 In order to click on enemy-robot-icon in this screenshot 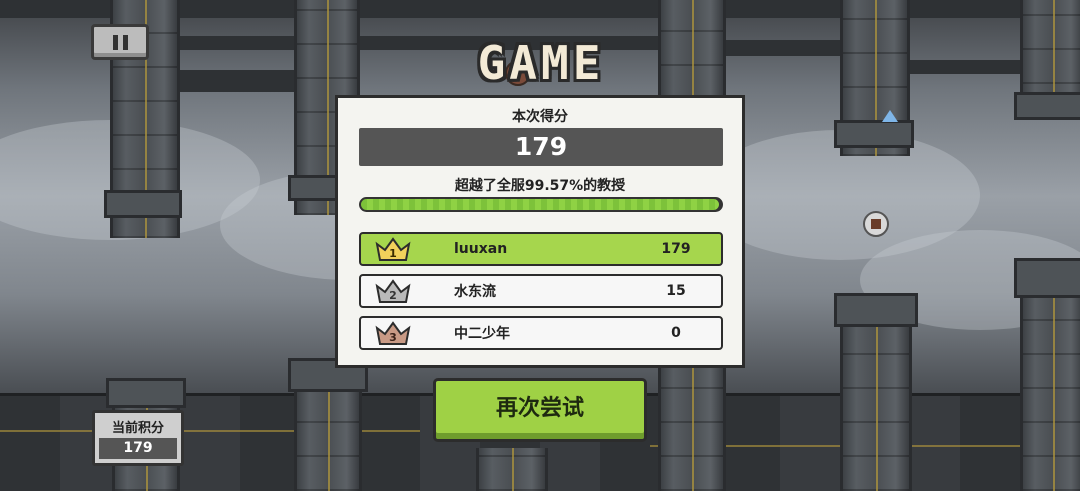, I will do `click(876, 224)`.